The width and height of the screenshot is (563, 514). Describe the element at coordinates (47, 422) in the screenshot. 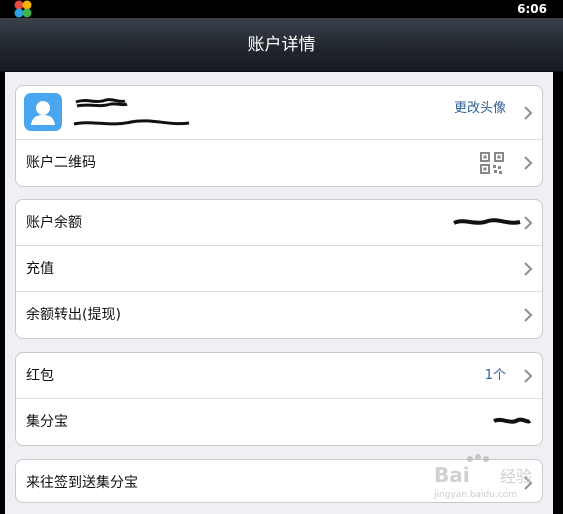

I see `jifenbao-label: 集分宝` at that location.